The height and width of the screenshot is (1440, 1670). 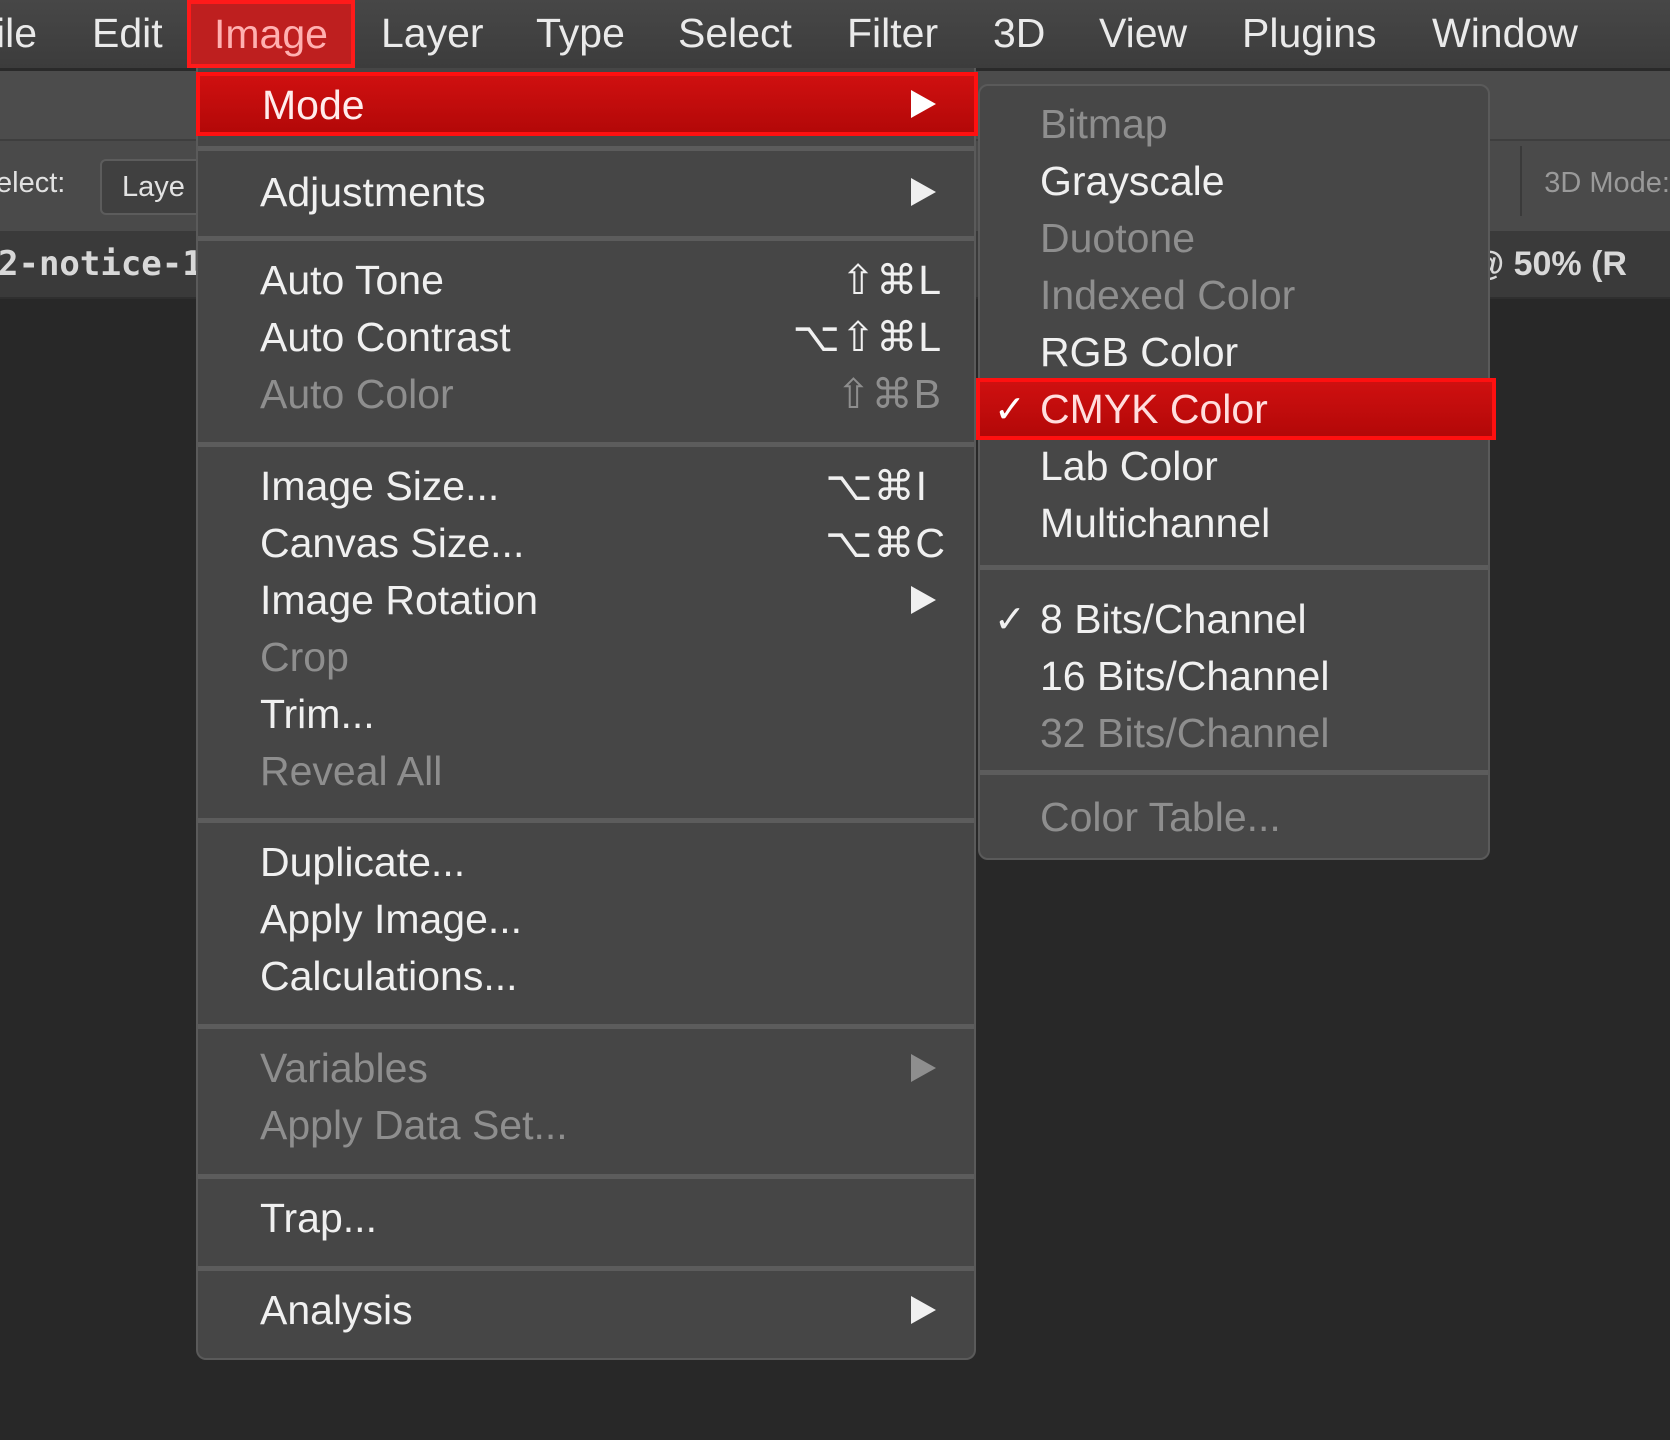 What do you see at coordinates (313, 105) in the screenshot?
I see `menu-item-label: Mode` at bounding box center [313, 105].